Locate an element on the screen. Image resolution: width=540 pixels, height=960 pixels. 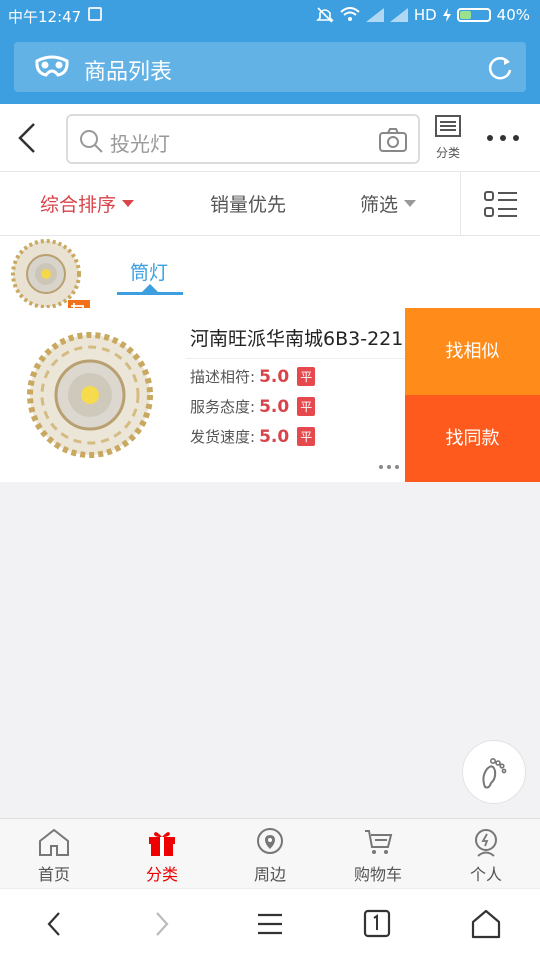
footprint-icon is located at coordinates (494, 773).